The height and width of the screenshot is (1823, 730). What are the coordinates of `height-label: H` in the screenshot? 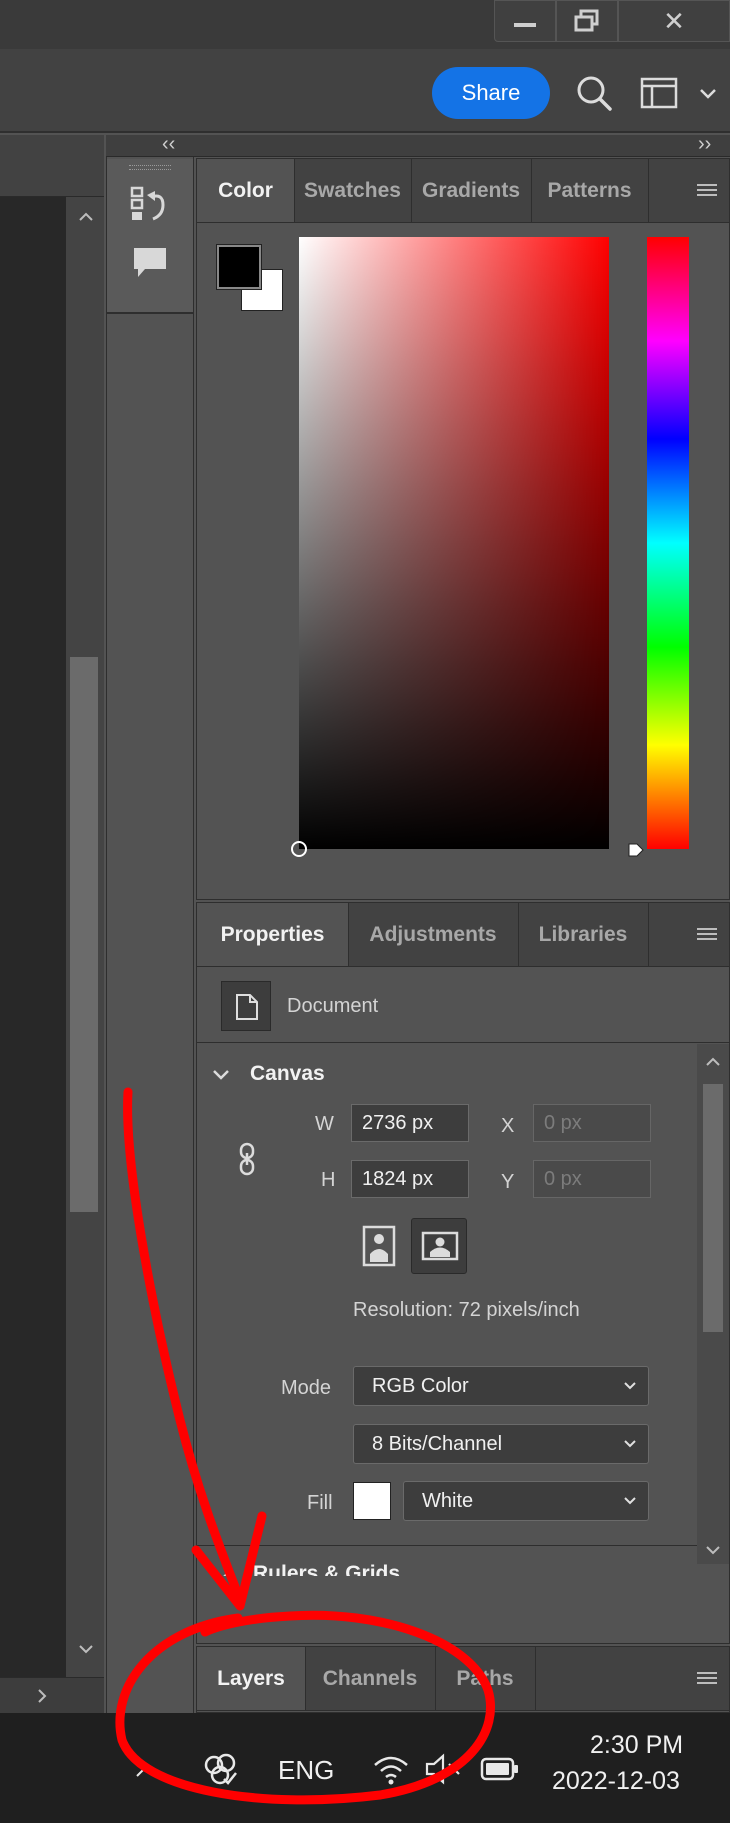 It's located at (328, 1180).